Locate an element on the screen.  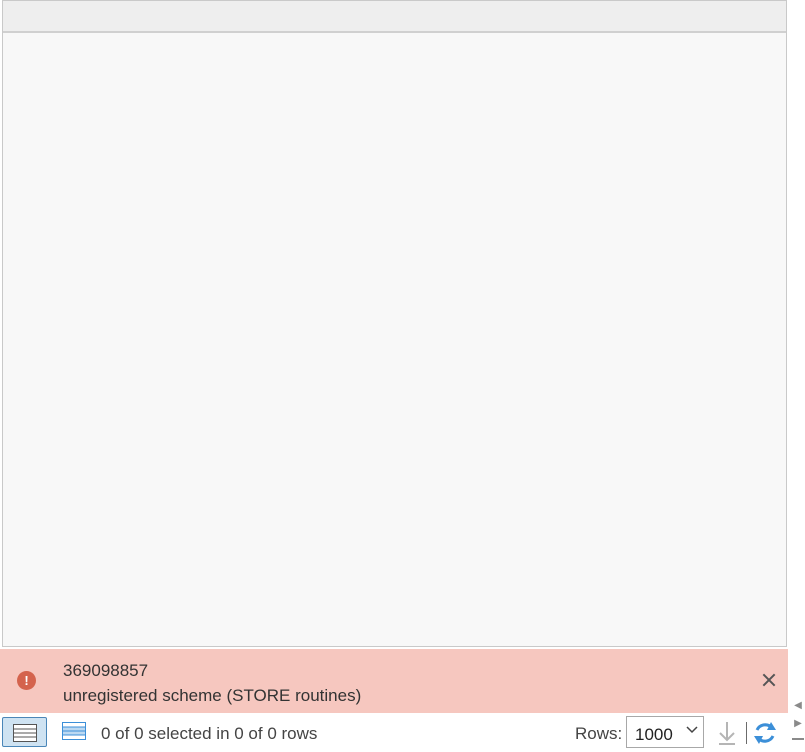
chevron-down-icon is located at coordinates (692, 730).